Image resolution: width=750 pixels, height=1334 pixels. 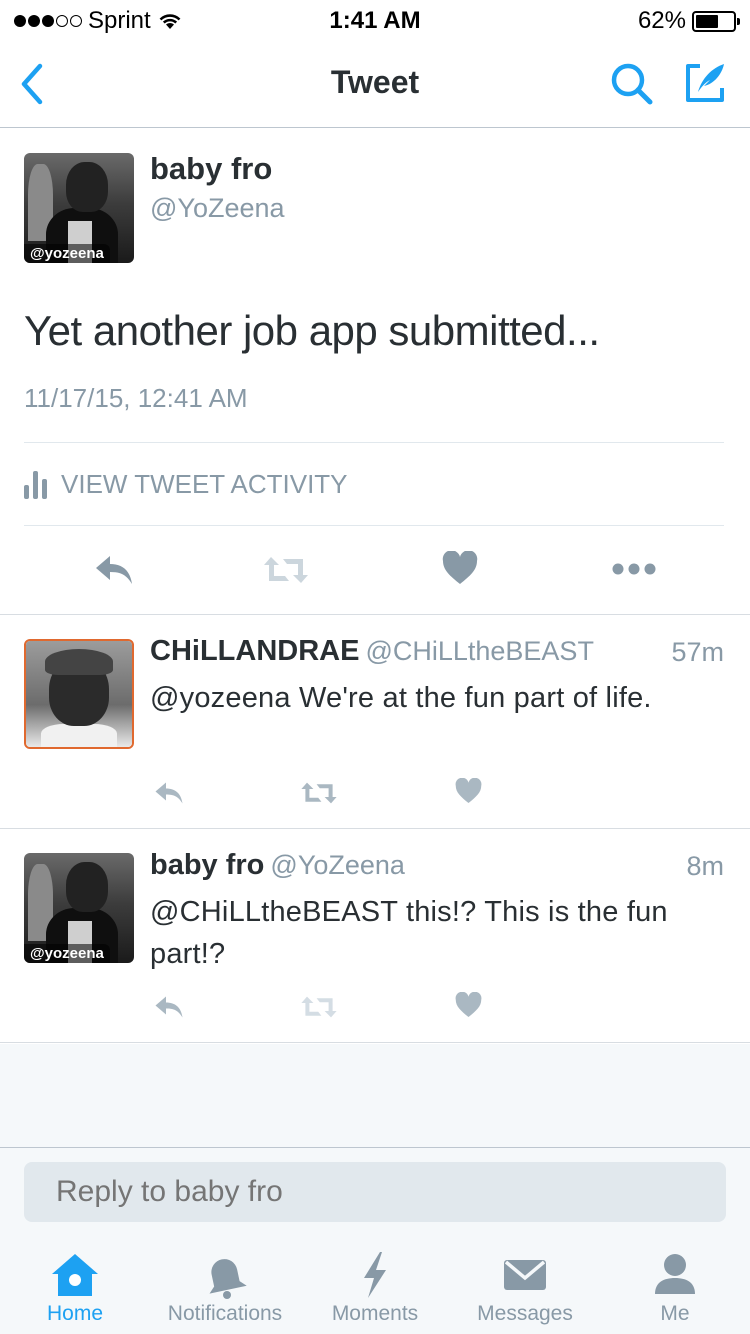 I want to click on empty-space, so click(x=375, y=1096).